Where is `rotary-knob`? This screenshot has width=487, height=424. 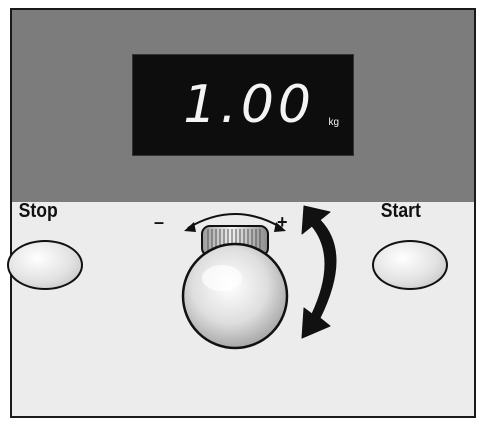
rotary-knob is located at coordinates (235, 281).